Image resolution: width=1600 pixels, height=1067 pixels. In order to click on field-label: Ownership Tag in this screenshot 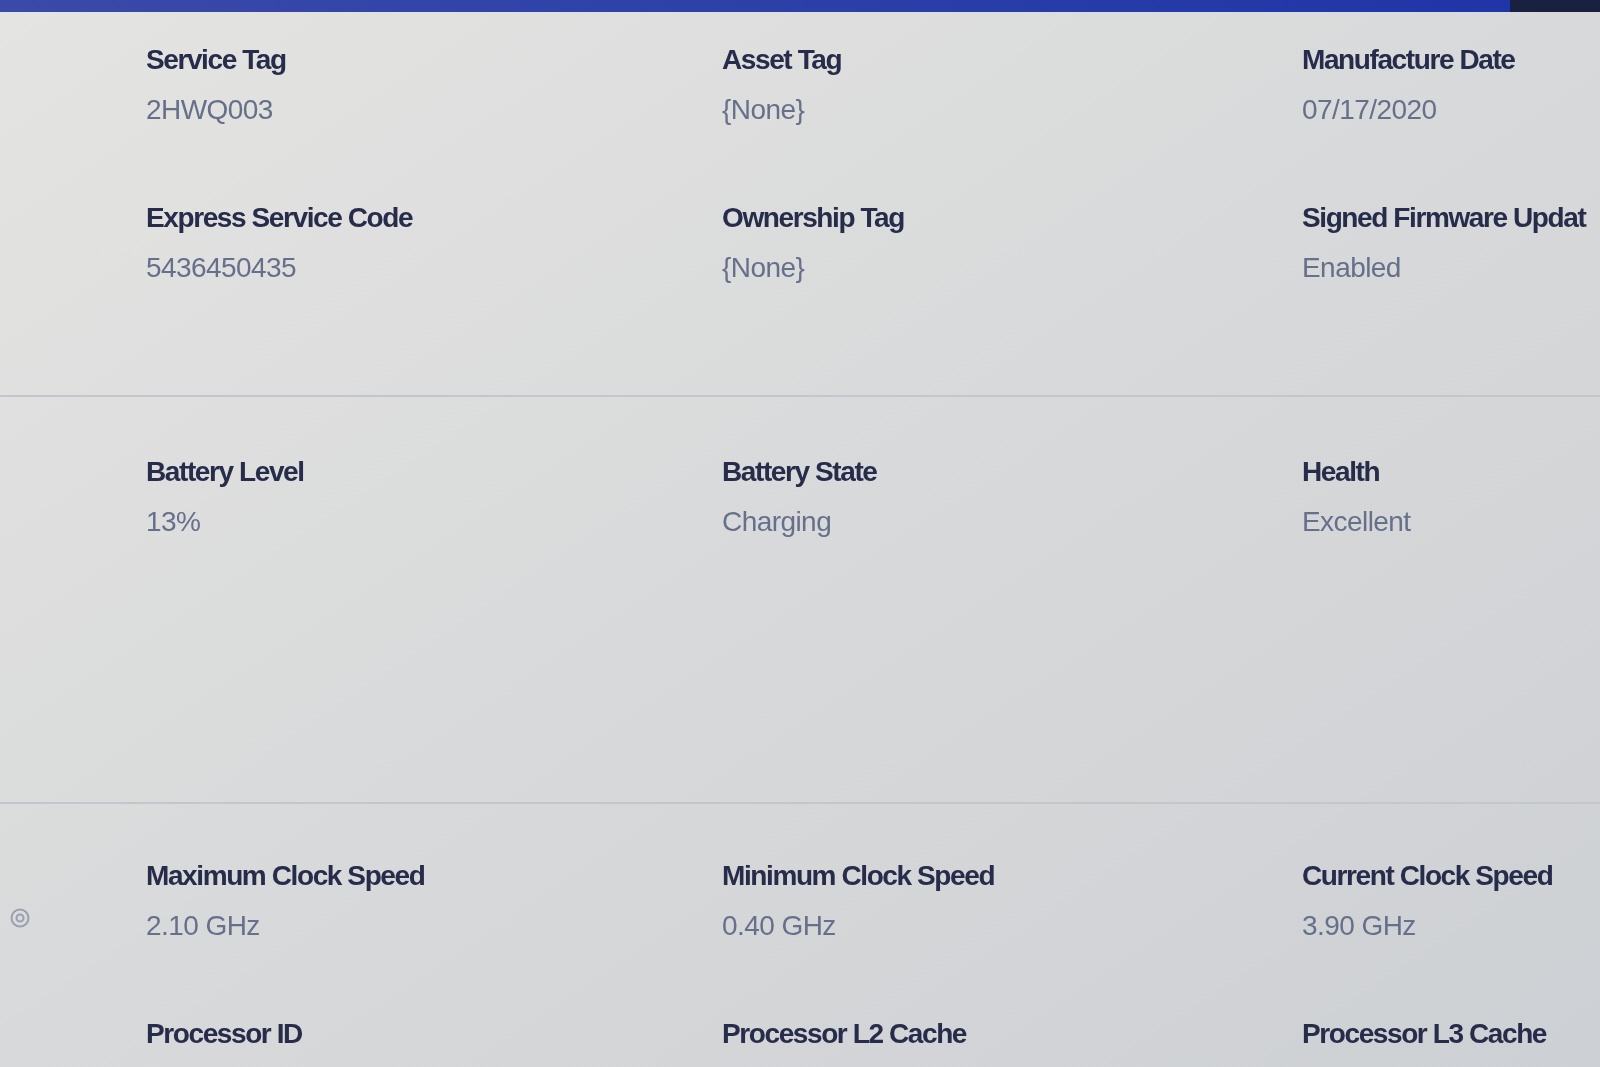, I will do `click(813, 218)`.